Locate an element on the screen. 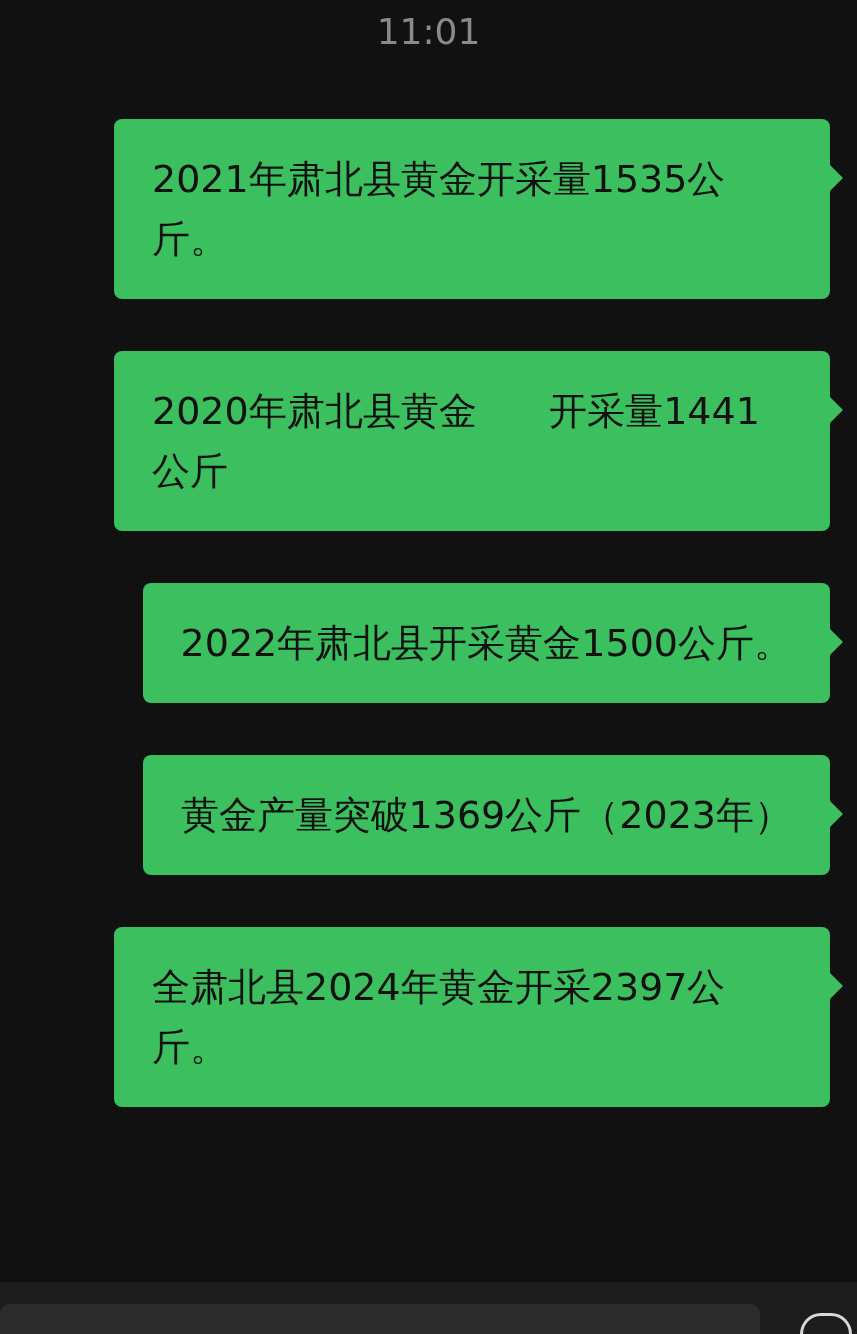 This screenshot has width=857, height=1334. message-bubble: 2022年肃北县开采黄金1500公斤。 is located at coordinates (486, 643).